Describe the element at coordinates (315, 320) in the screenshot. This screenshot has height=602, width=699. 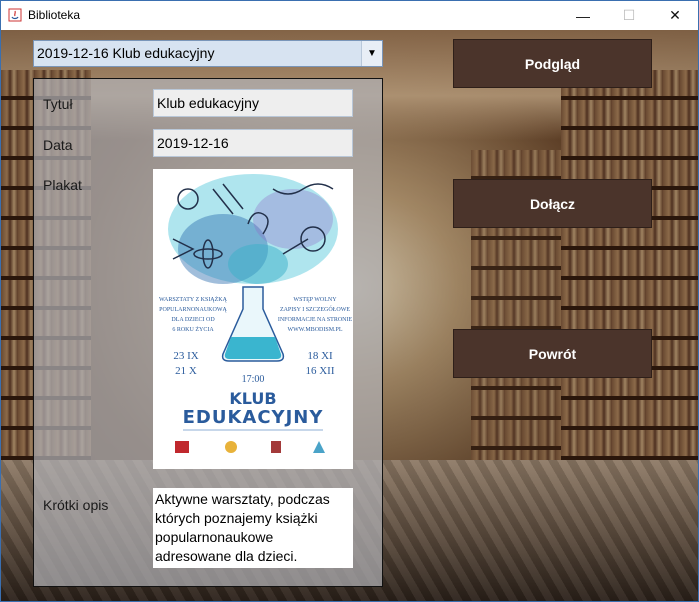
I see `poster-right-text-3: INFORMACJE NA STRONIE` at that location.